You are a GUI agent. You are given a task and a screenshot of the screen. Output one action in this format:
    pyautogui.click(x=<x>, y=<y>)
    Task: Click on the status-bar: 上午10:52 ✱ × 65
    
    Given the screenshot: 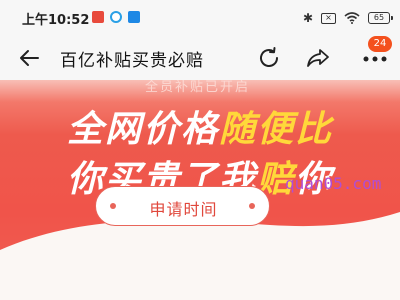 What is the action you would take?
    pyautogui.click(x=200, y=18)
    